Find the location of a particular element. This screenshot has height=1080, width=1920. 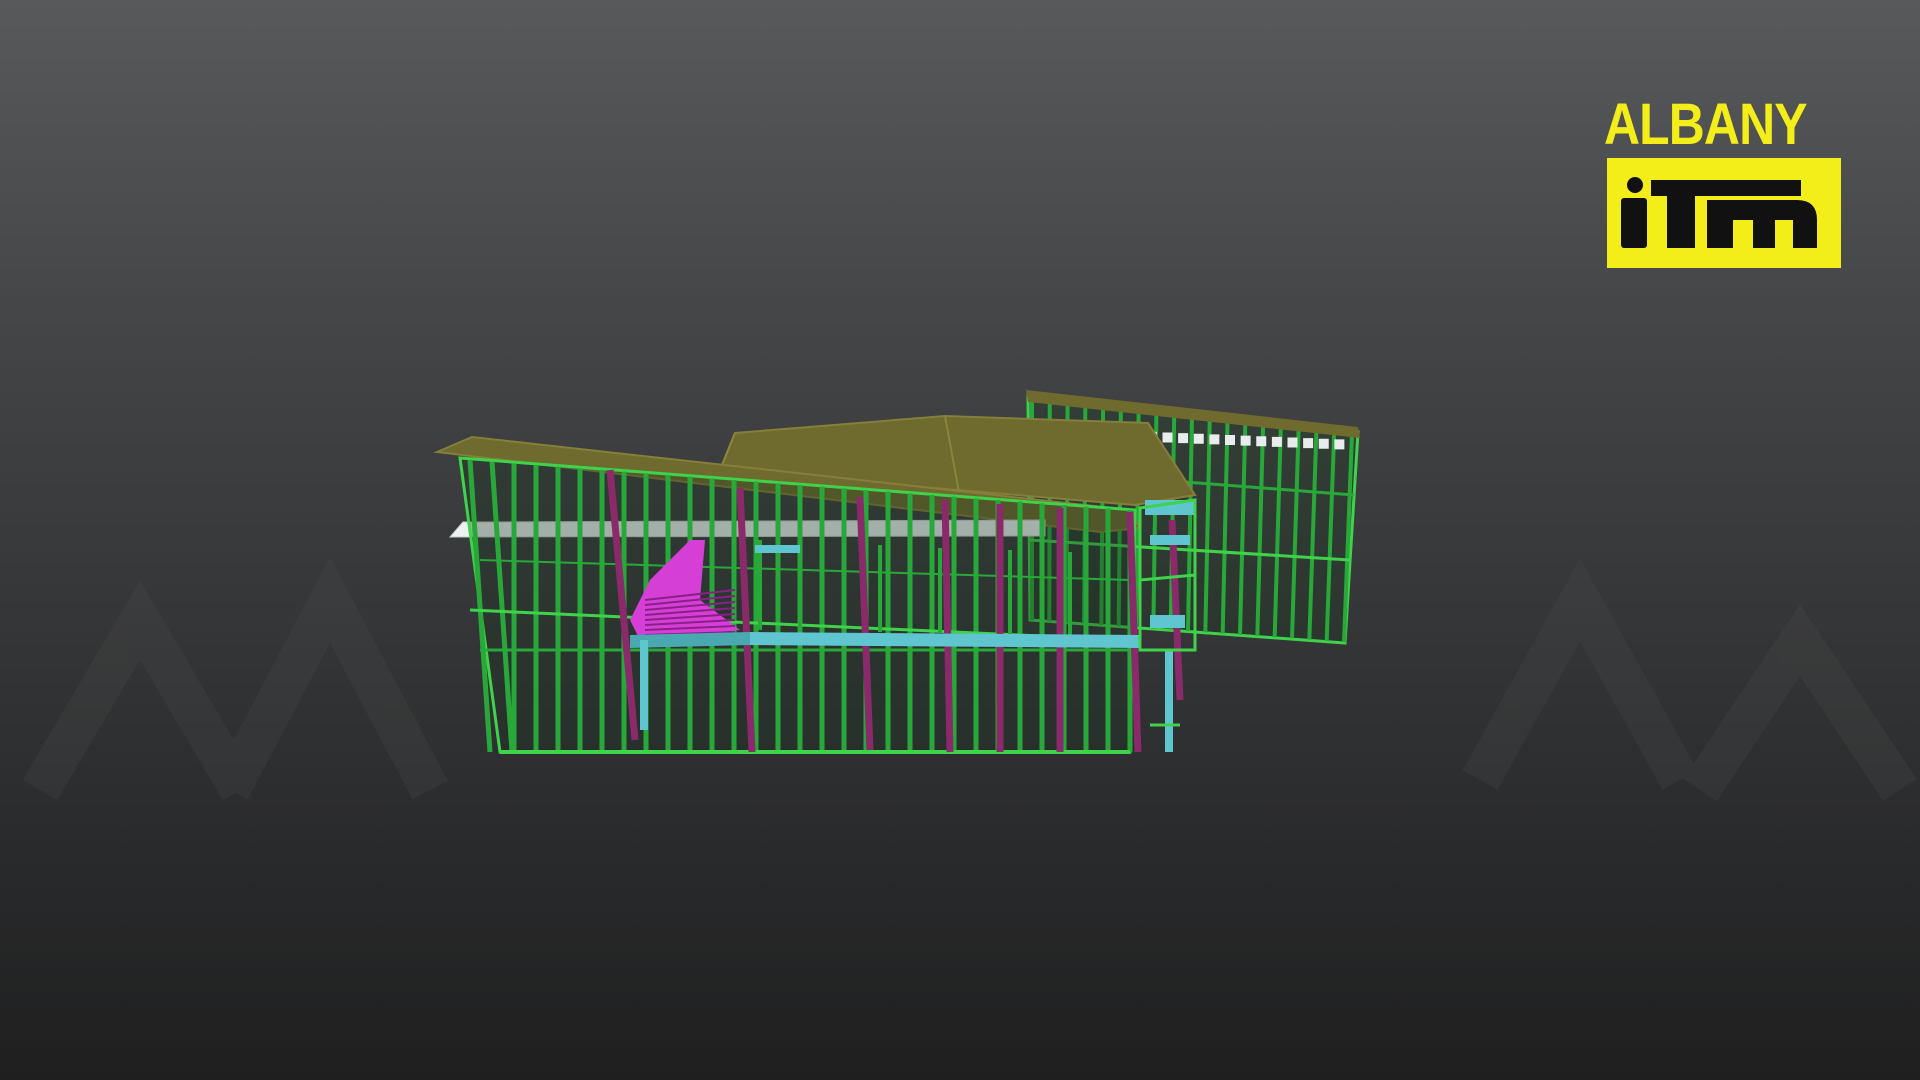

albany-itm-logo: ALBANY is located at coordinates (1724, 184).